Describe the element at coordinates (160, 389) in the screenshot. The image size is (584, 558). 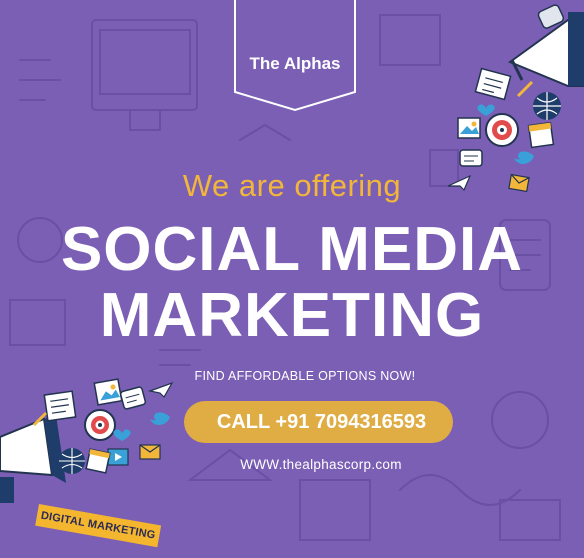
I see `paper-plane-icon` at that location.